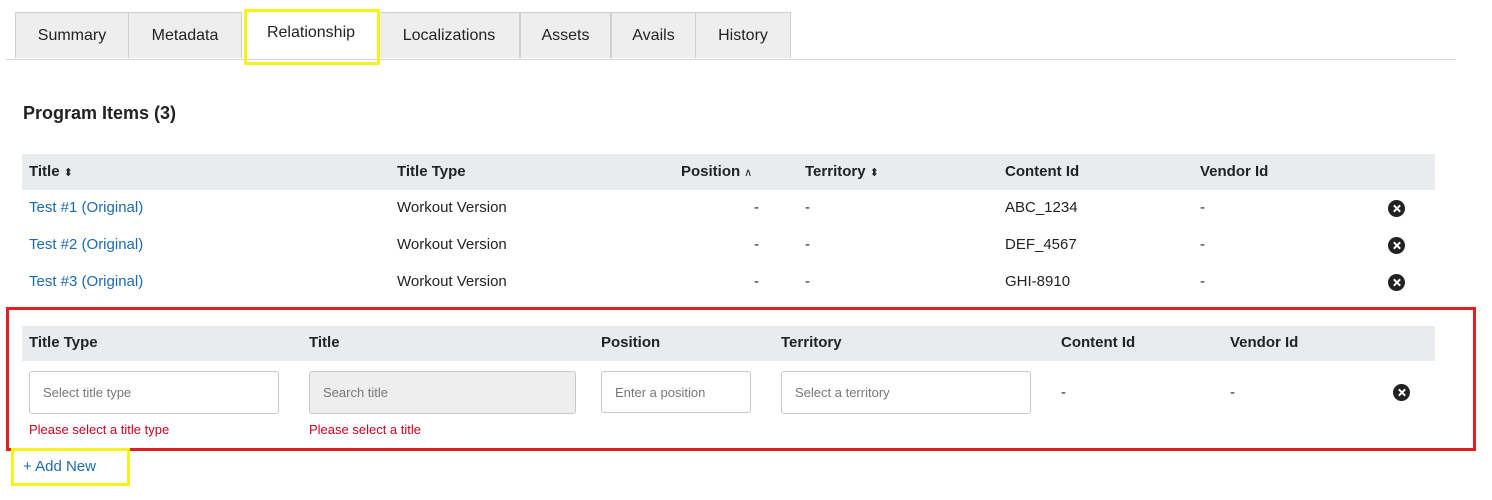 The height and width of the screenshot is (500, 1492). Describe the element at coordinates (72, 35) in the screenshot. I see `tab-summary: Summary` at that location.